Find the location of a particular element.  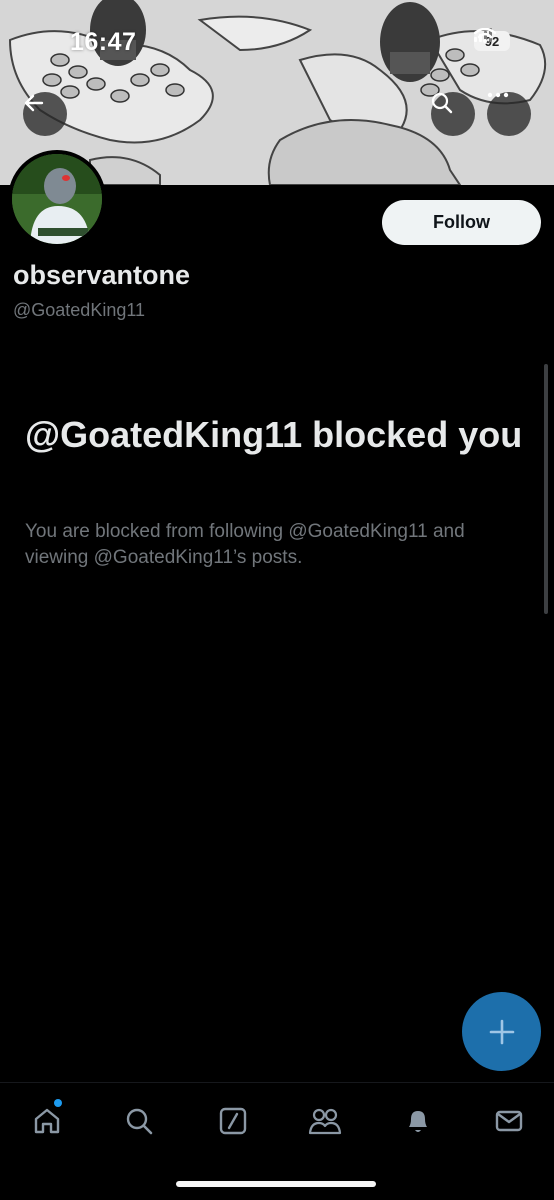

banner-head-right is located at coordinates (410, 42).